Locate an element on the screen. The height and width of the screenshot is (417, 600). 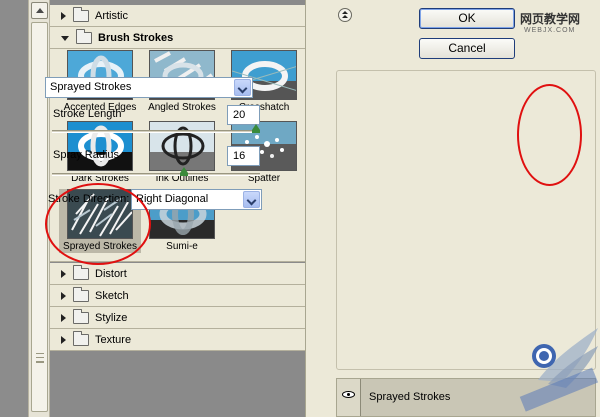
stroke-length-slider-handle is located at coordinates (256, 128).